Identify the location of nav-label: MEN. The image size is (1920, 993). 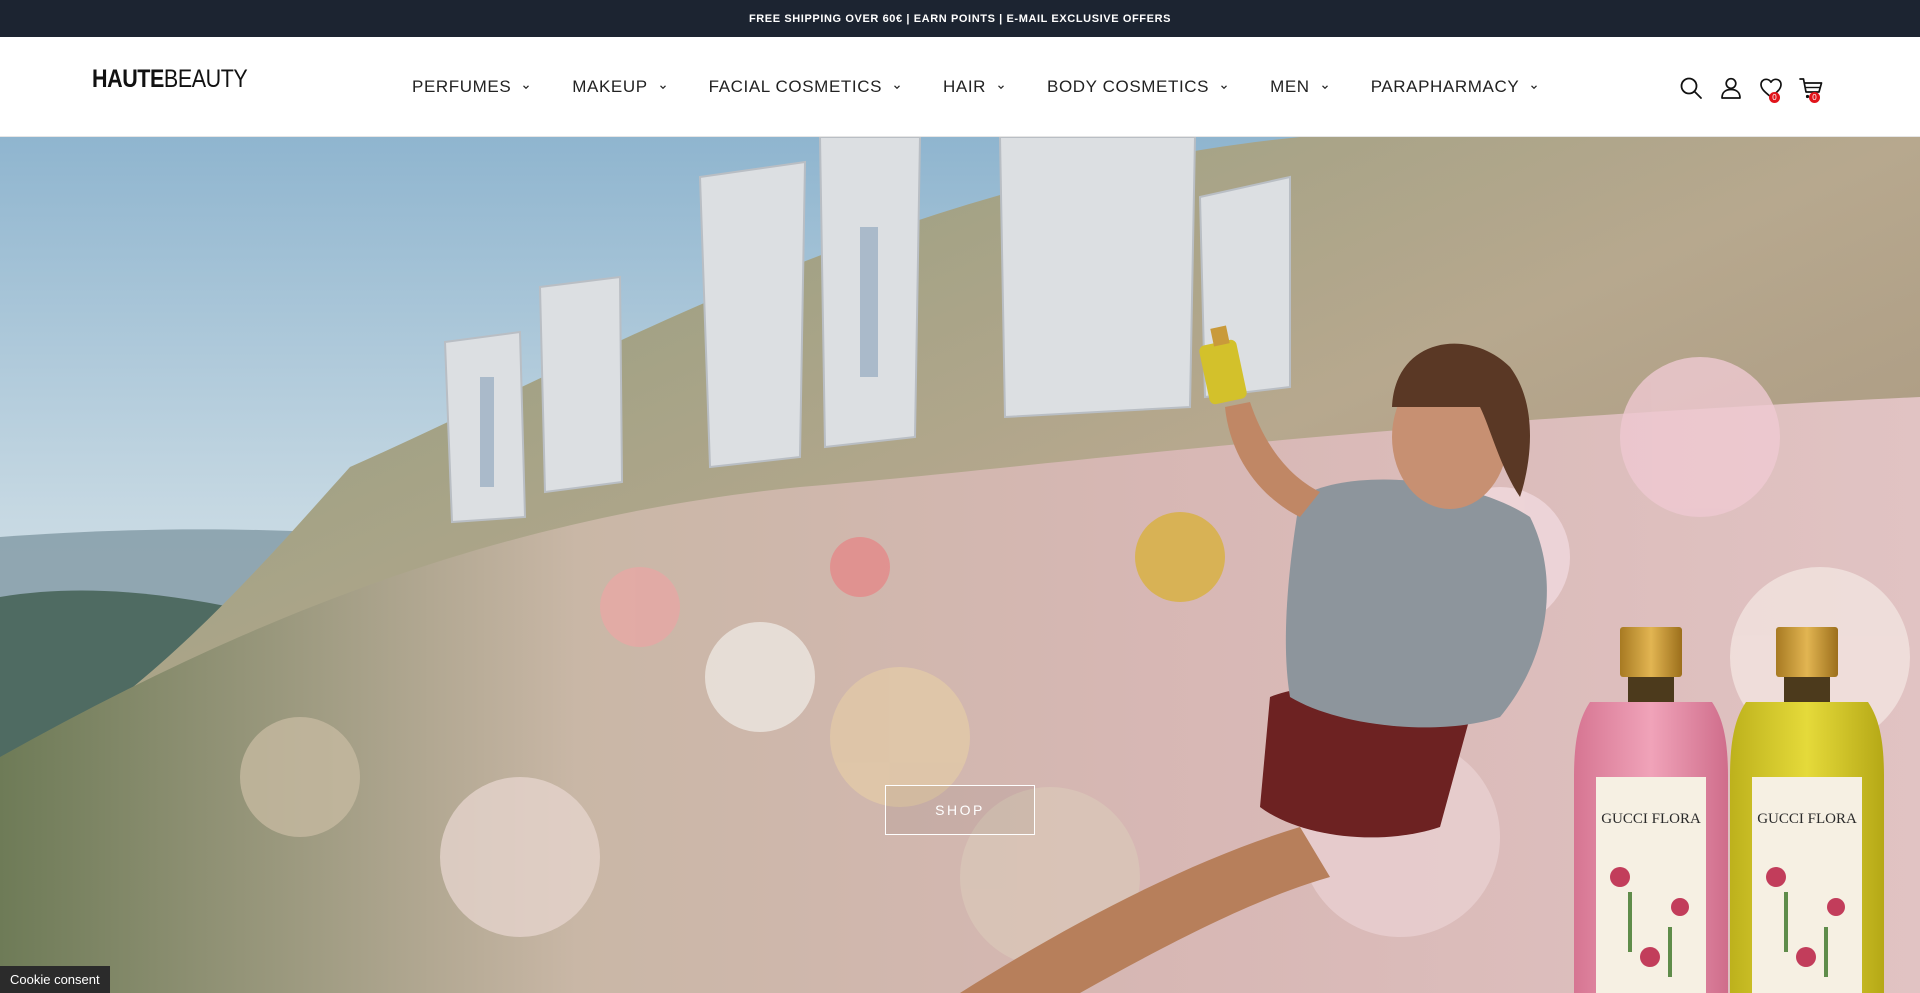
(1290, 86).